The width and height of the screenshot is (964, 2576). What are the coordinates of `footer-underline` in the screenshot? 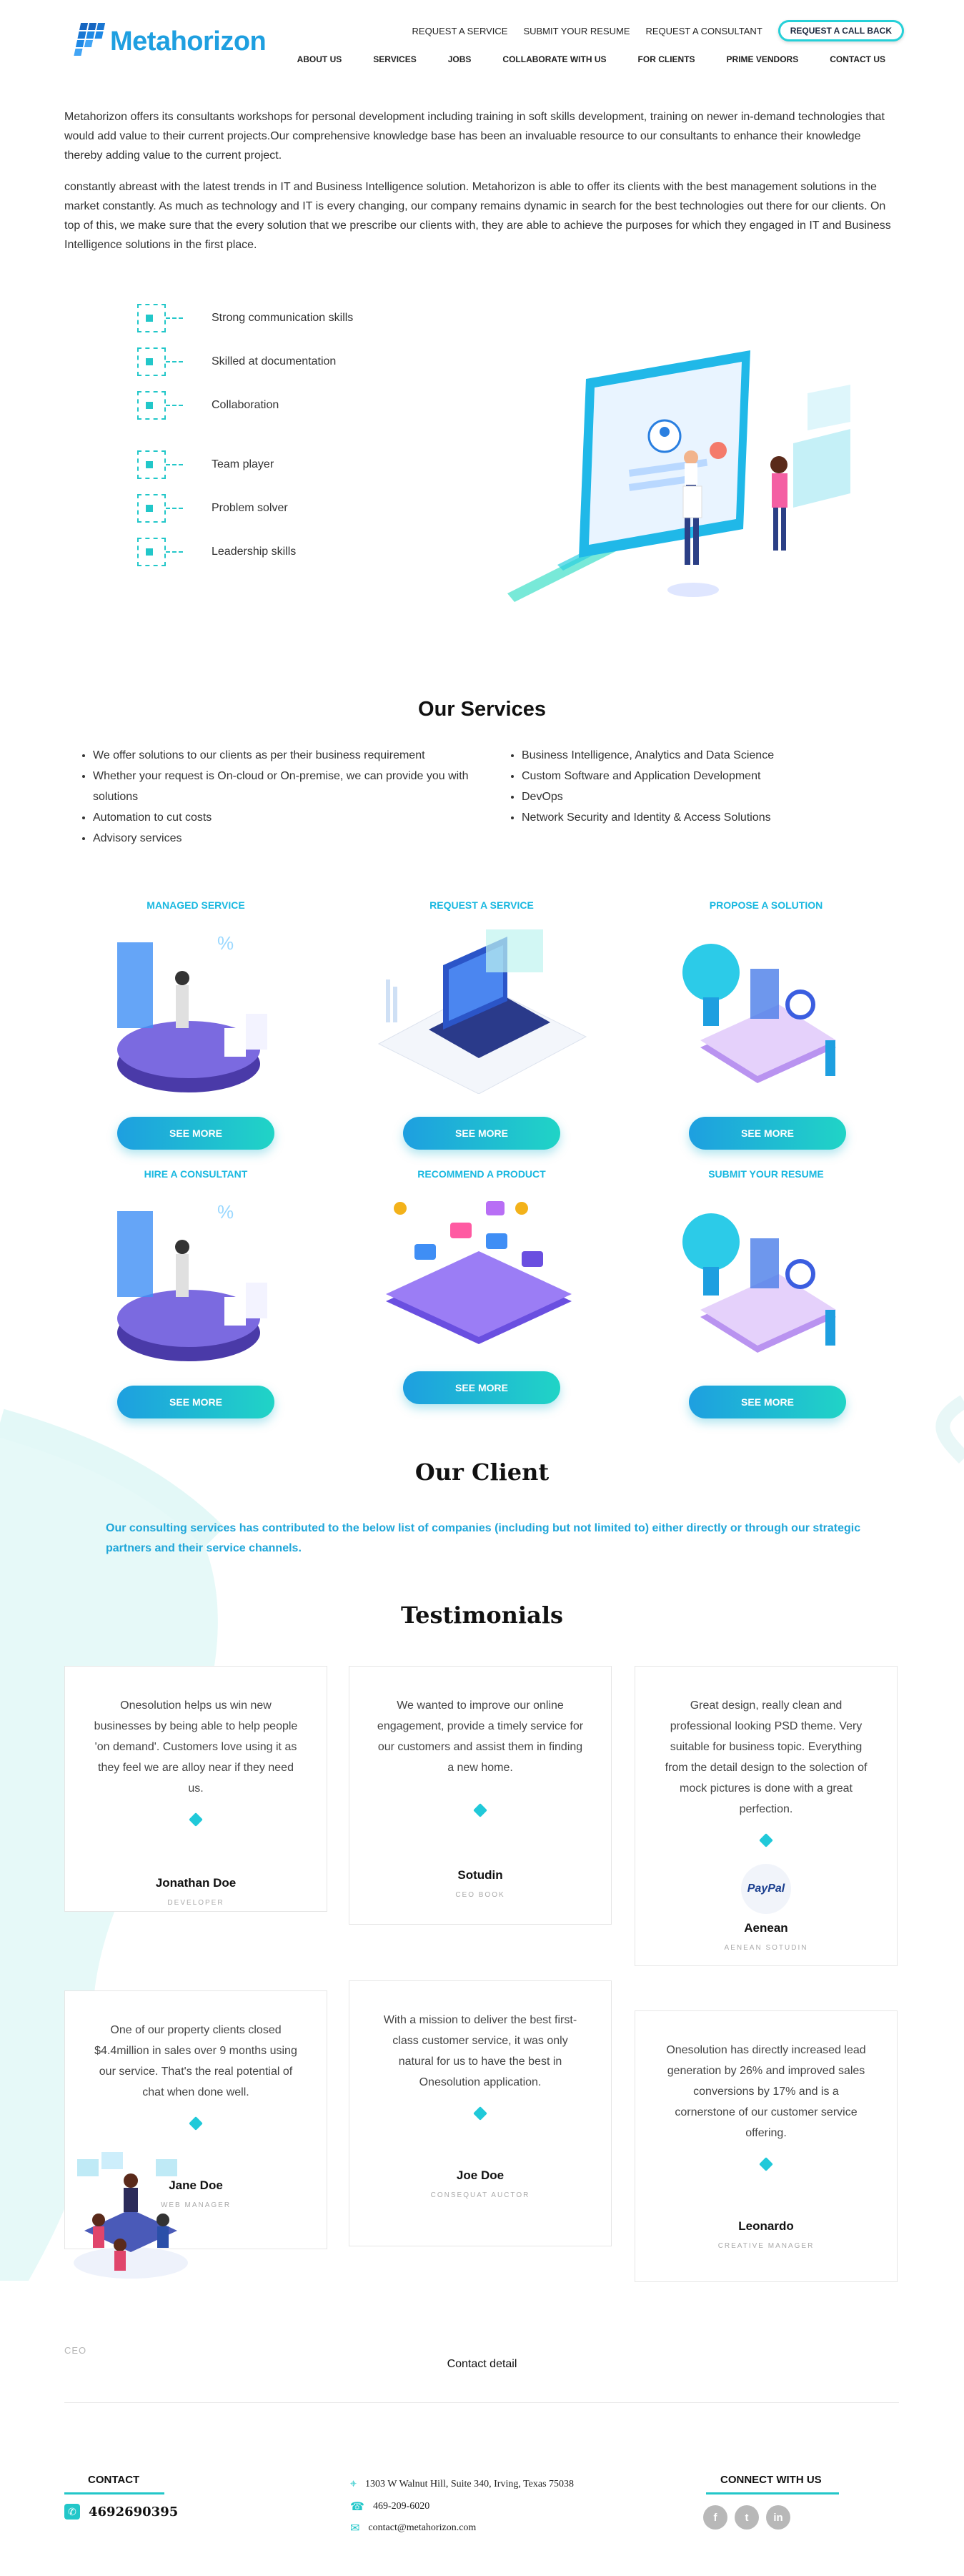 It's located at (114, 2493).